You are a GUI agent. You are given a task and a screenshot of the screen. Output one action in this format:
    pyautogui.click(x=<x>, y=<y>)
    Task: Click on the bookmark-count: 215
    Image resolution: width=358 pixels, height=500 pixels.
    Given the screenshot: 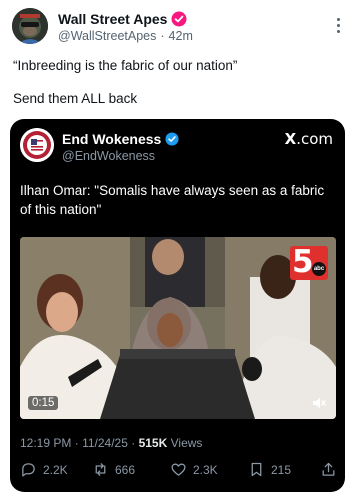 What is the action you would take?
    pyautogui.click(x=281, y=469)
    